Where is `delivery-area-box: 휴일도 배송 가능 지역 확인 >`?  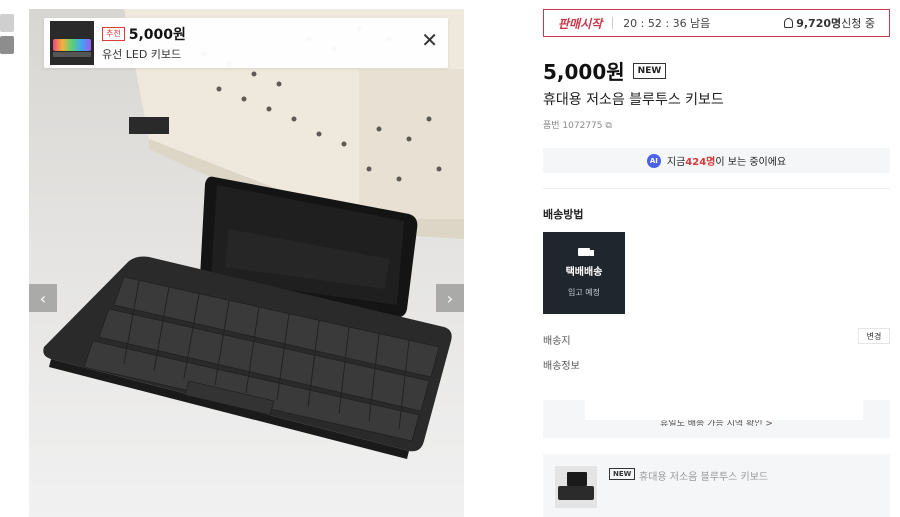 delivery-area-box: 휴일도 배송 가능 지역 확인 > is located at coordinates (716, 419).